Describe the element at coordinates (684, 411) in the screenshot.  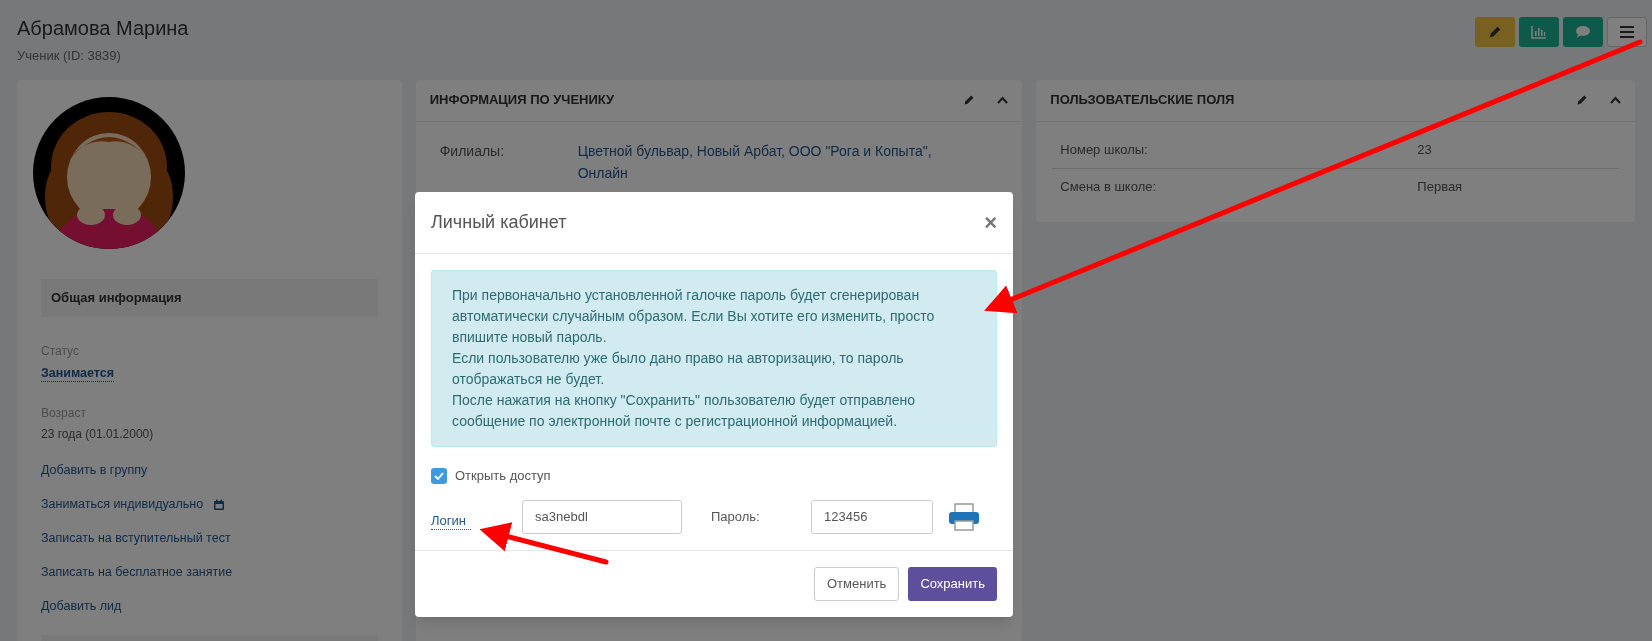
I see `info-text: После нажатия на кнопку "Сохранить" пользователю будет отправлено сообщение по электронной почте с регистрационной информацией.` at that location.